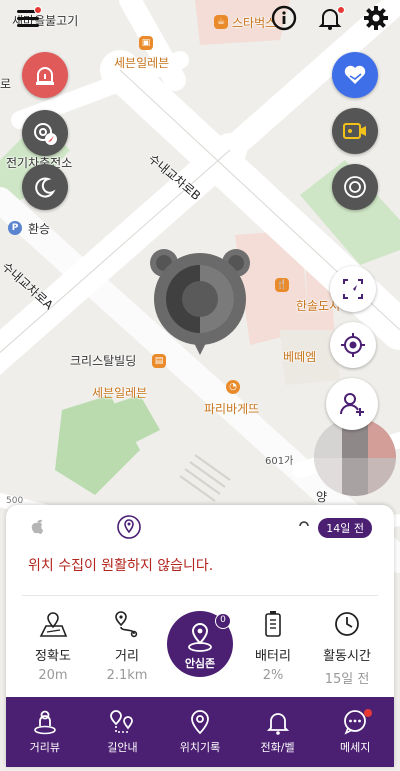 Image resolution: width=400 pixels, height=771 pixels. What do you see at coordinates (127, 646) in the screenshot?
I see `stat-distance: 거리 2.1km` at bounding box center [127, 646].